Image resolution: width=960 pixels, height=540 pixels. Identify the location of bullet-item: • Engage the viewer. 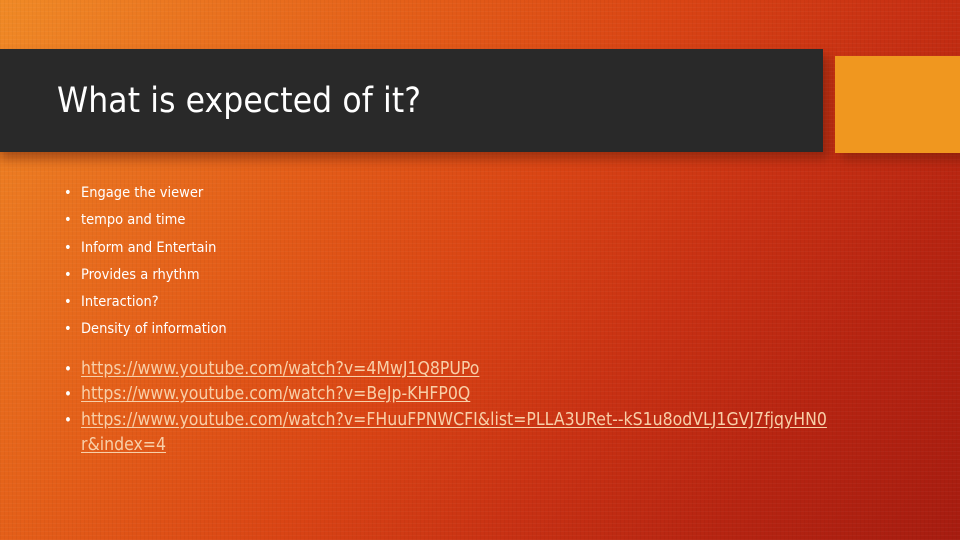
(480, 193).